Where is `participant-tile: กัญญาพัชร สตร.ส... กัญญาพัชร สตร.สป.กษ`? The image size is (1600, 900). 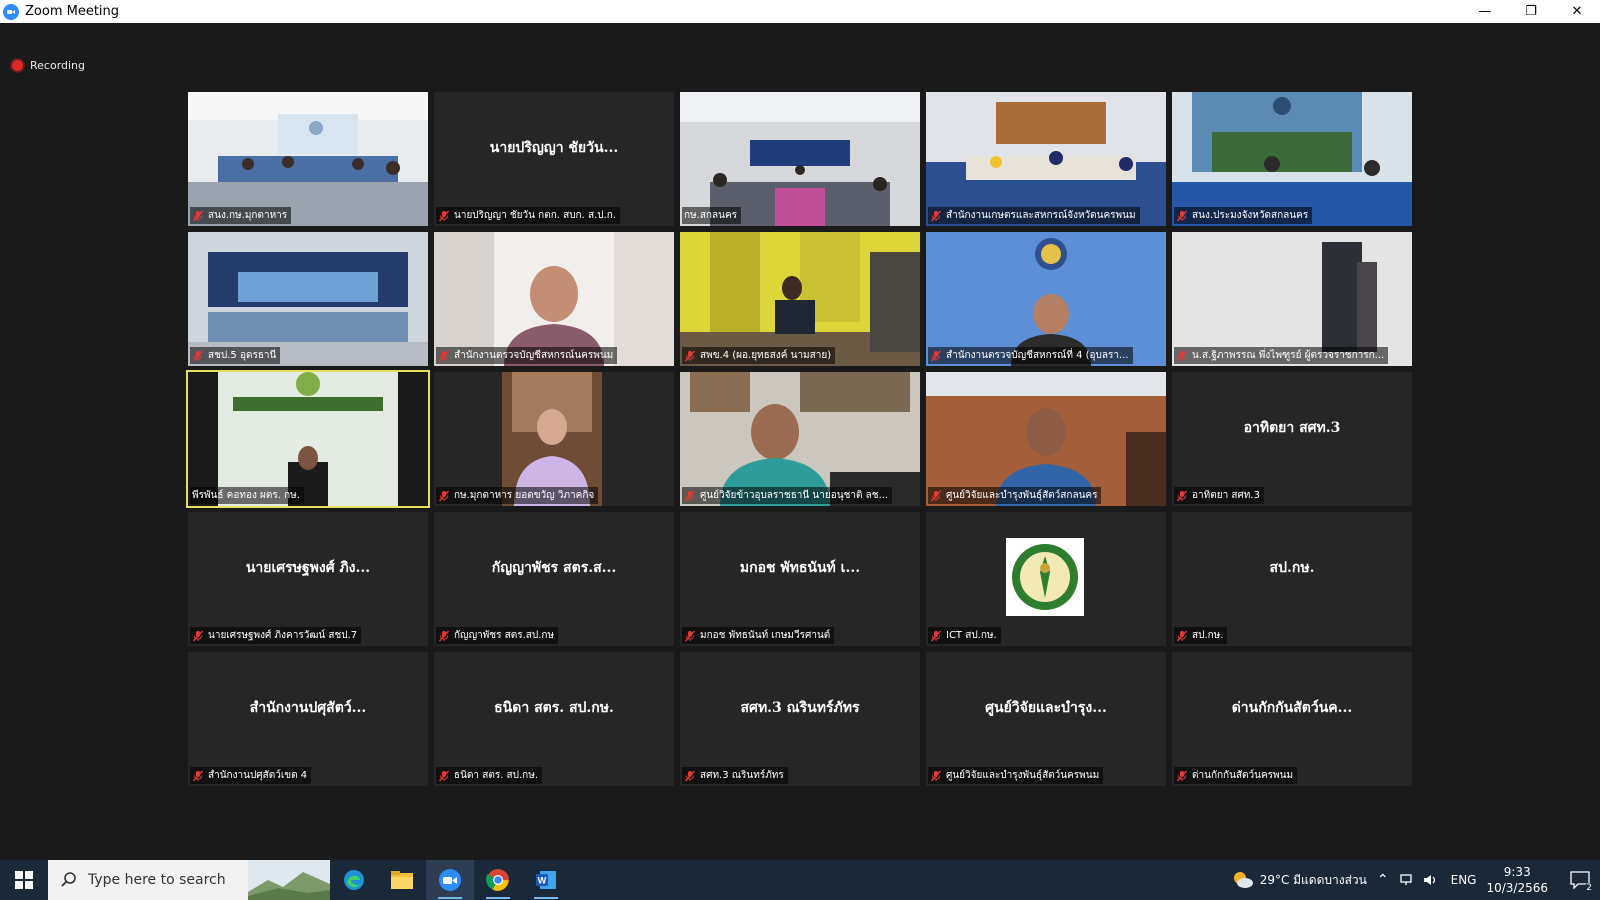
participant-tile: กัญญาพัชร สตร.ส... กัญญาพัชร สตร.สป.กษ is located at coordinates (554, 579).